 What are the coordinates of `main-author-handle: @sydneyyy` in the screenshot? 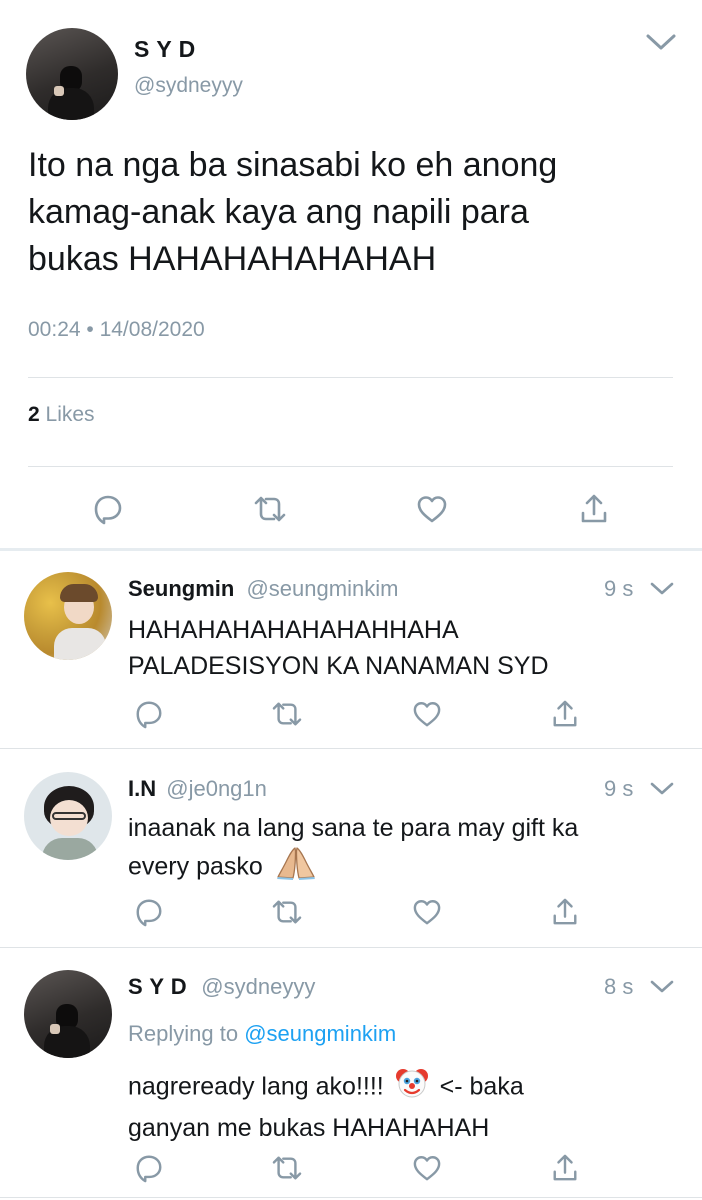 It's located at (188, 86).